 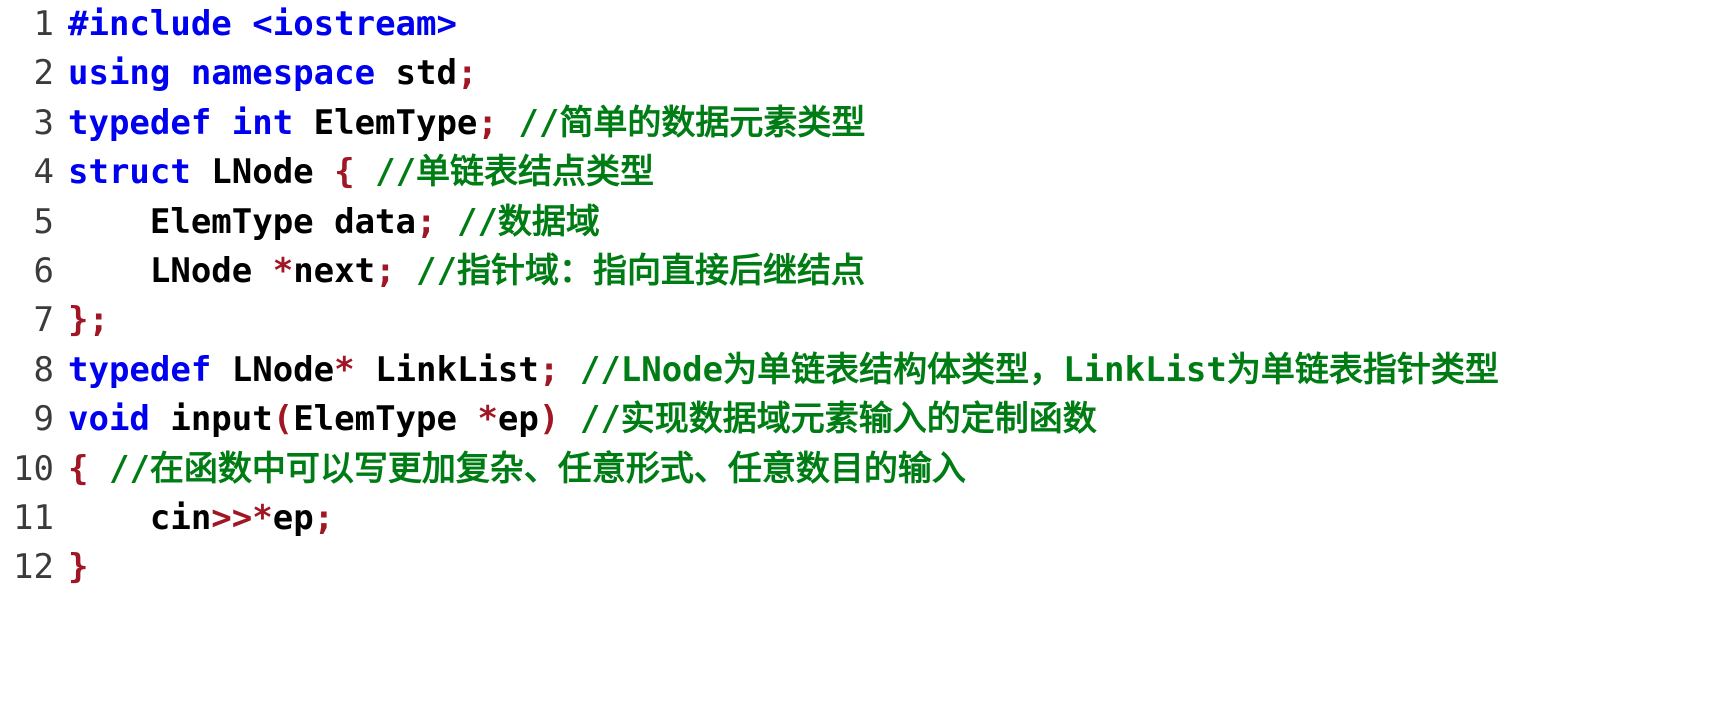 What do you see at coordinates (838, 419) in the screenshot?
I see `code-token-comment: //实现数据域元素输入的定制函数` at bounding box center [838, 419].